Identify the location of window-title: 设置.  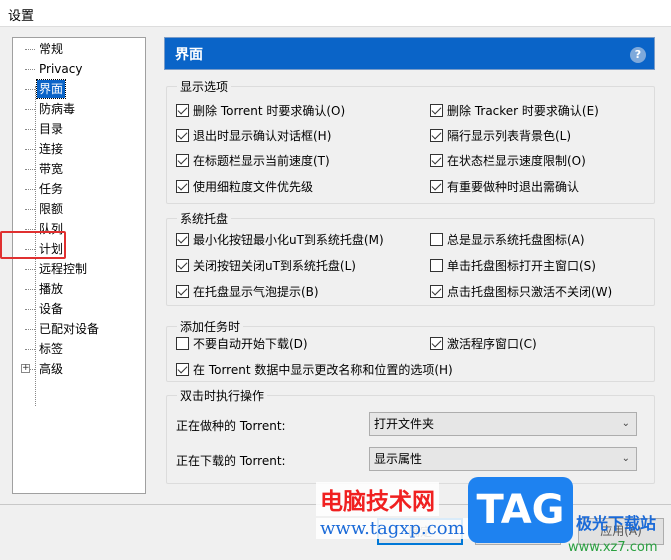
(21, 16).